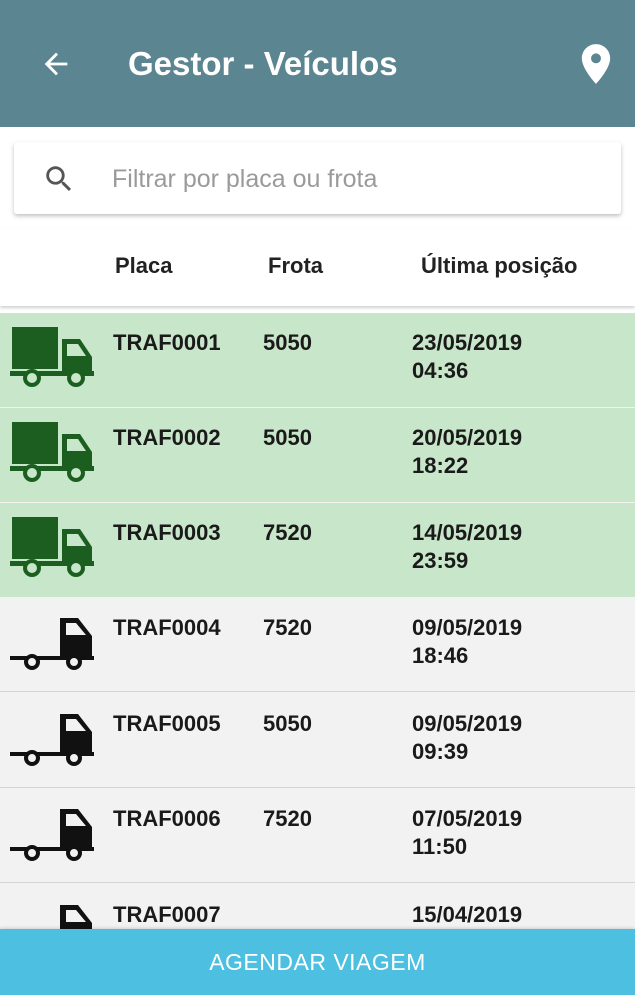 Image resolution: width=635 pixels, height=1000 pixels. I want to click on last-position-time: 18:46, so click(440, 655).